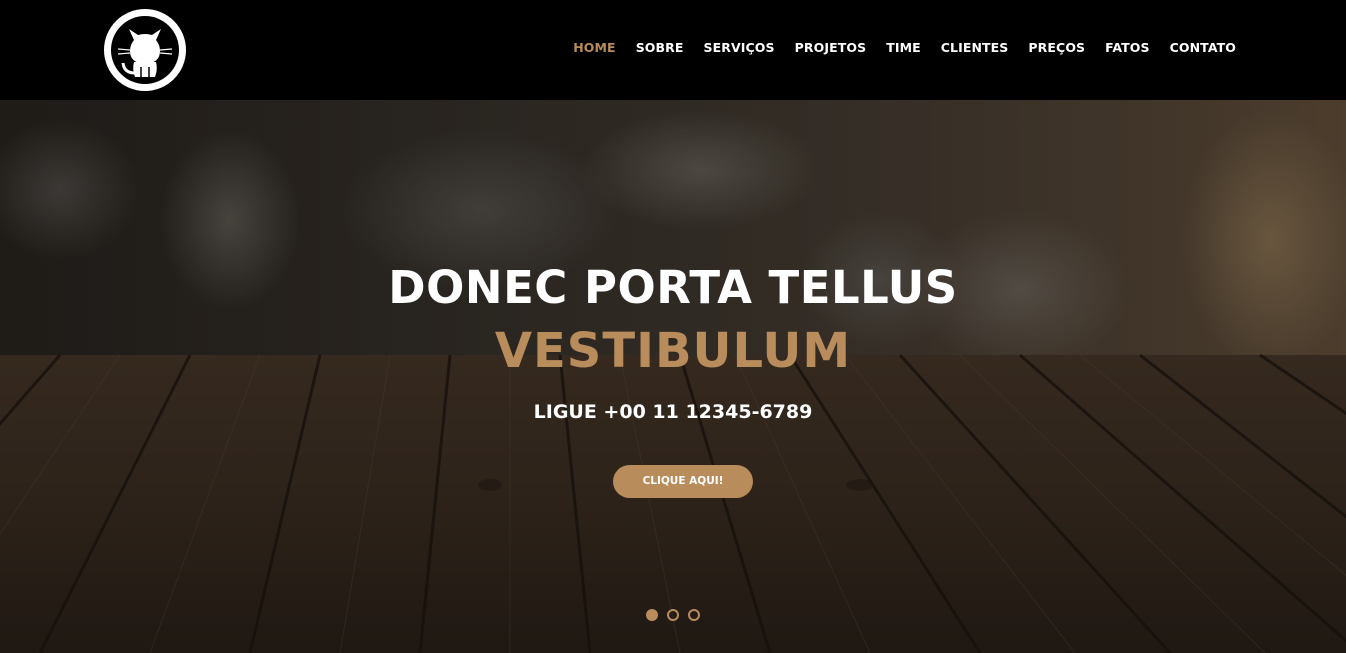 The width and height of the screenshot is (1346, 653). Describe the element at coordinates (660, 48) in the screenshot. I see `nav-item-sobre: SOBRE` at that location.